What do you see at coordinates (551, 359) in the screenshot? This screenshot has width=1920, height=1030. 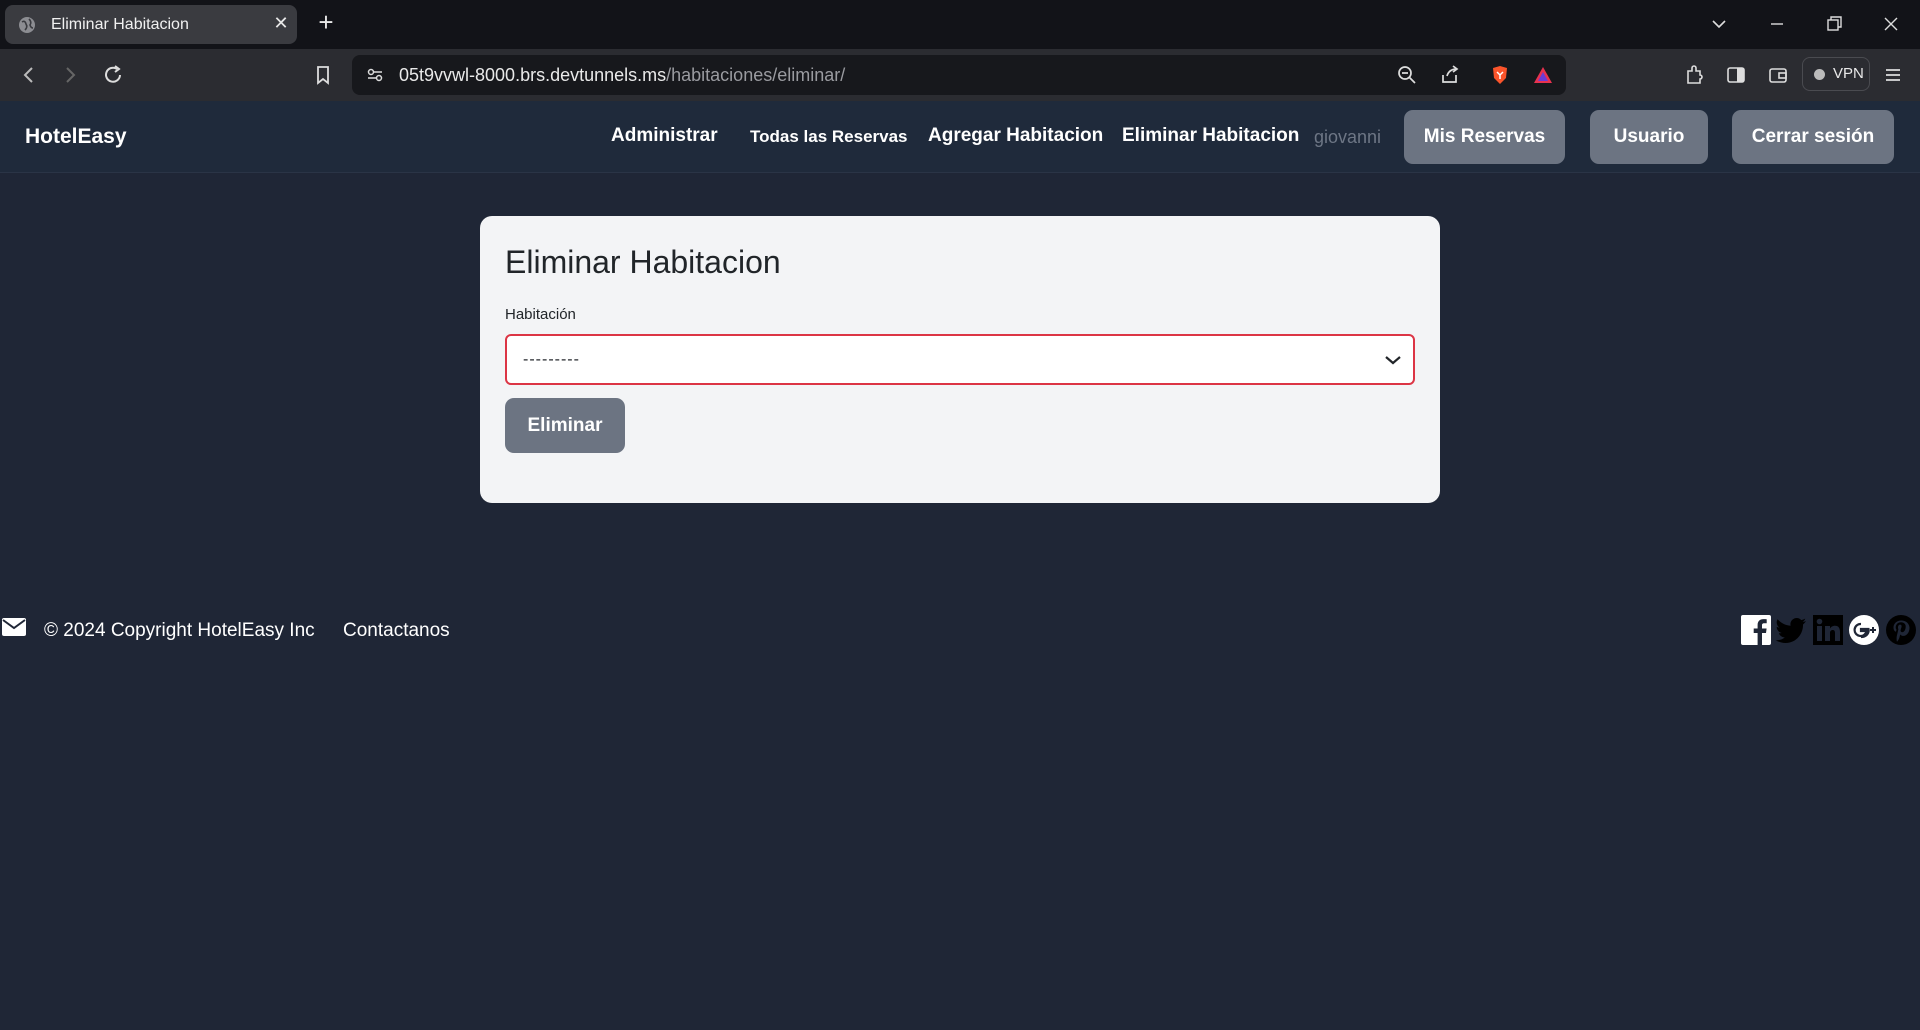 I see `room-select-value: ---------` at bounding box center [551, 359].